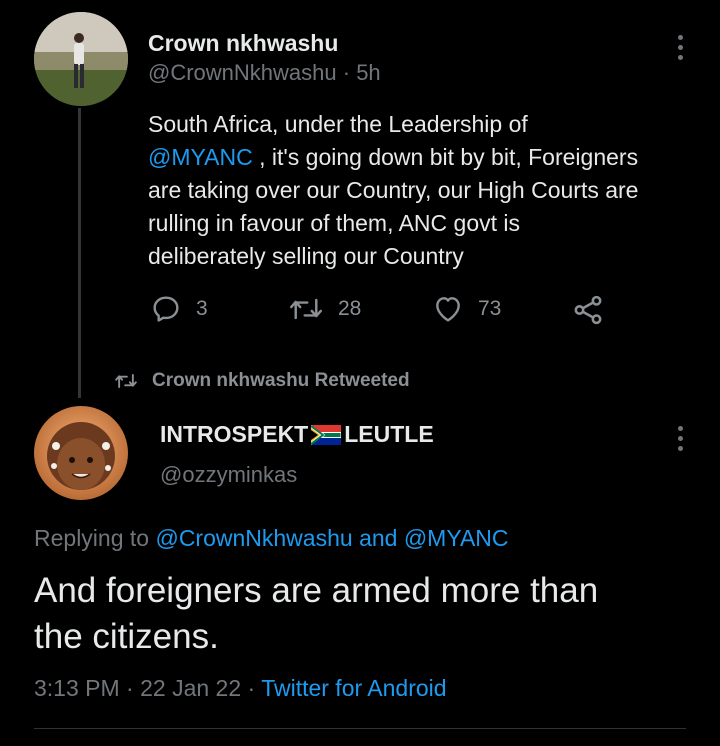 The image size is (720, 746). What do you see at coordinates (306, 256) in the screenshot?
I see `tweet-text-line: deliberately selling our Country` at bounding box center [306, 256].